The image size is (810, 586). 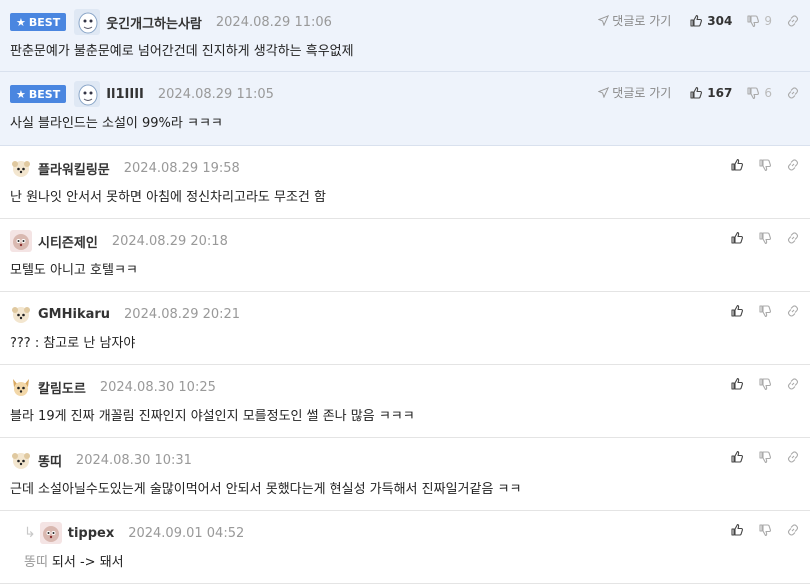 I want to click on downvote-button: 9, so click(x=759, y=21).